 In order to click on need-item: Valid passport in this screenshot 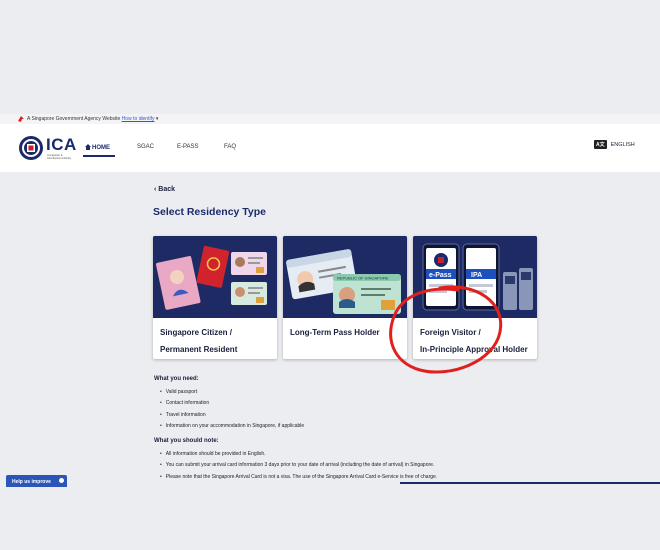, I will do `click(178, 392)`.